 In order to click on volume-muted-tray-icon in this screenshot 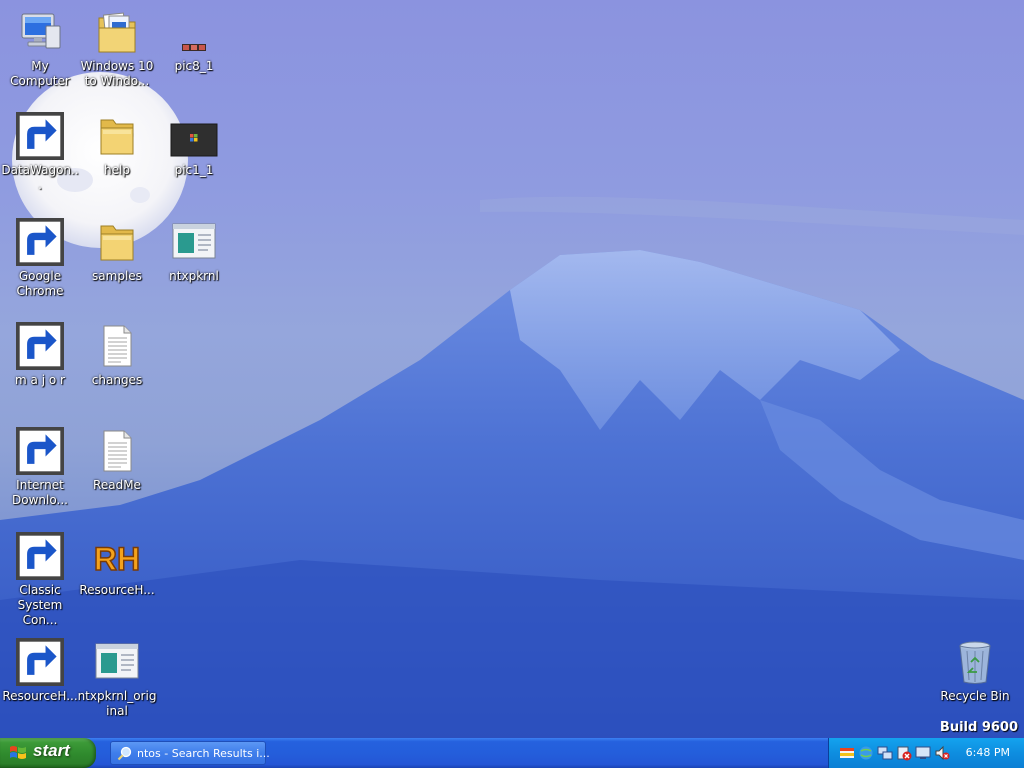, I will do `click(942, 753)`.